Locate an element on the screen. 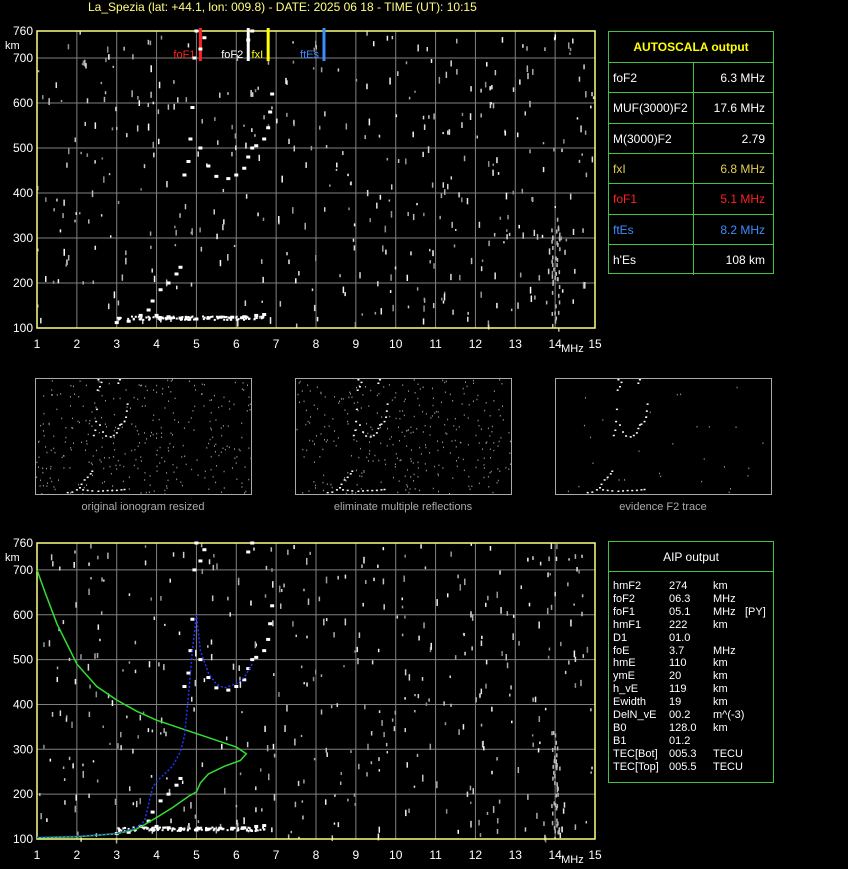 The image size is (848, 869). aip-row: Ewidth 19 km is located at coordinates (691, 702).